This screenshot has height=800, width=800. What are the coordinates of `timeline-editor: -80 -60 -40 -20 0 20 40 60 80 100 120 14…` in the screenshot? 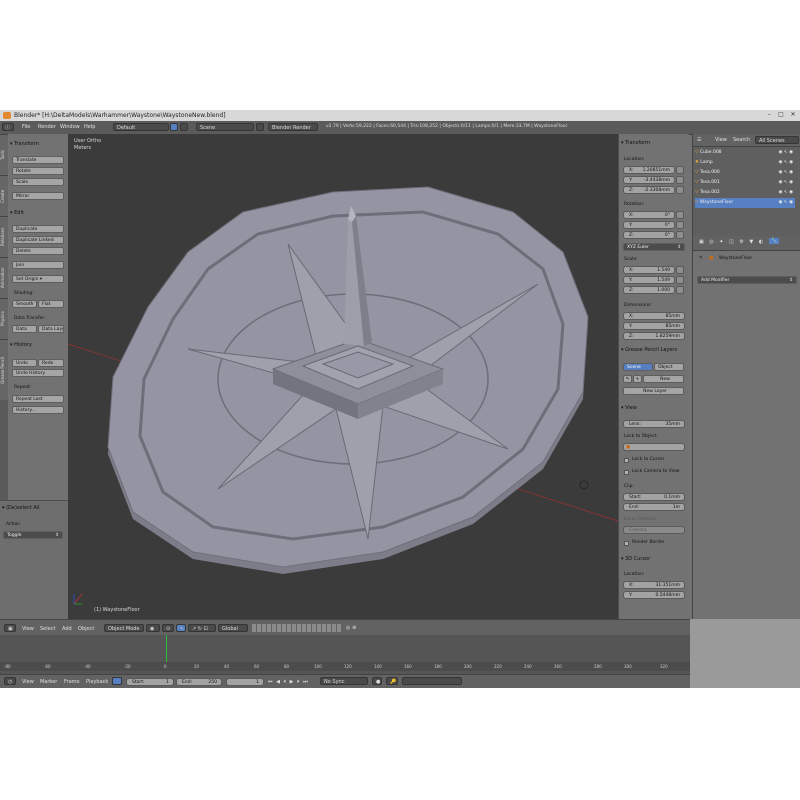 It's located at (345, 656).